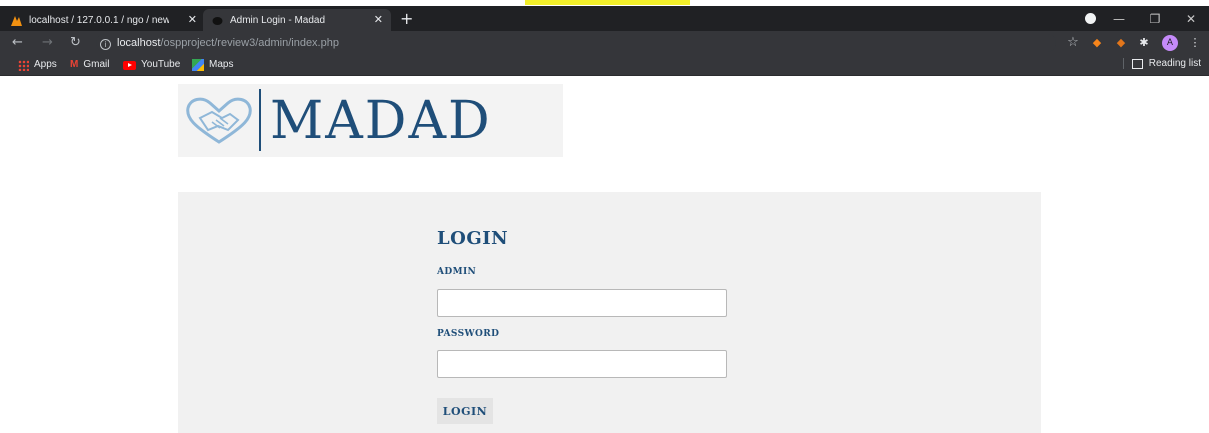  I want to click on reading-list-icon, so click(1137, 63).